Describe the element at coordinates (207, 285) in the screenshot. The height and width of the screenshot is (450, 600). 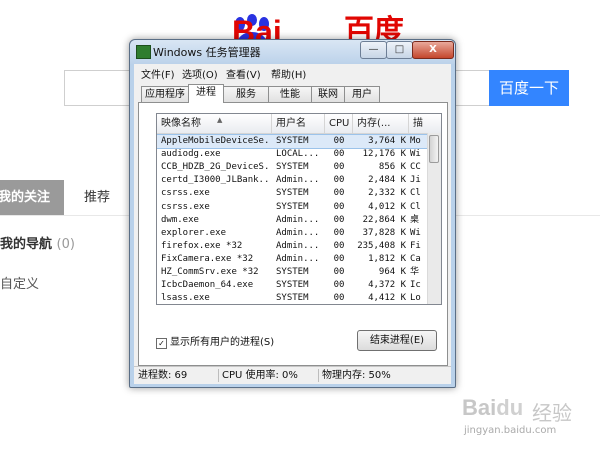
I see `process-name: IcbcDaemon_64.exe` at that location.